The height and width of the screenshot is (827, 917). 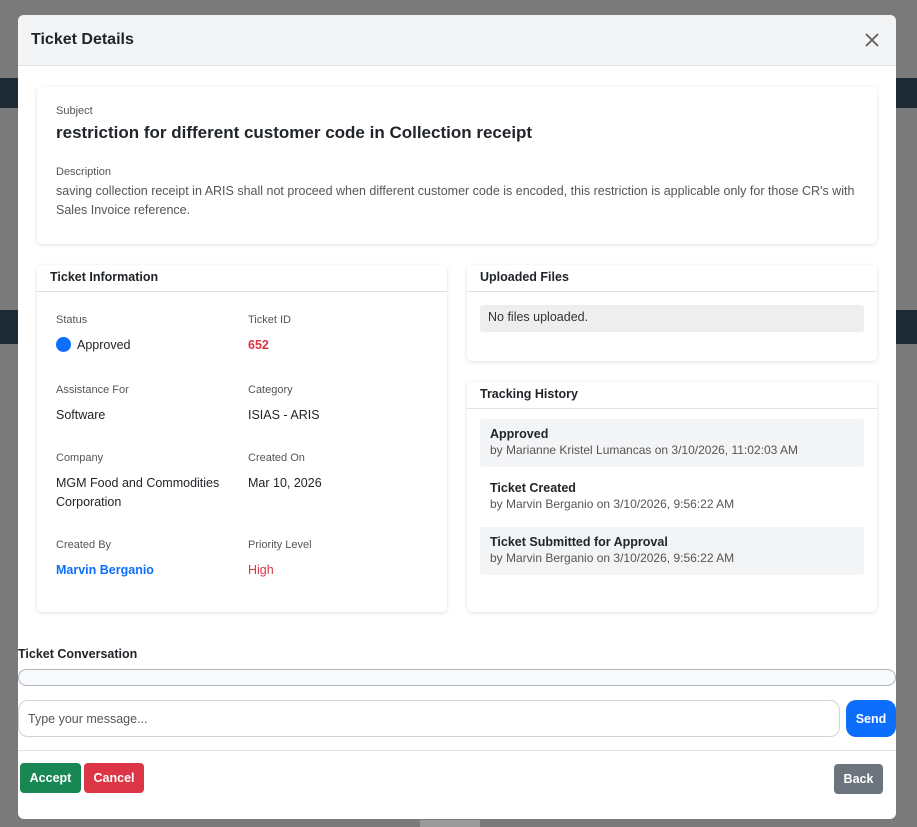 I want to click on status-value: Approved, so click(x=104, y=345).